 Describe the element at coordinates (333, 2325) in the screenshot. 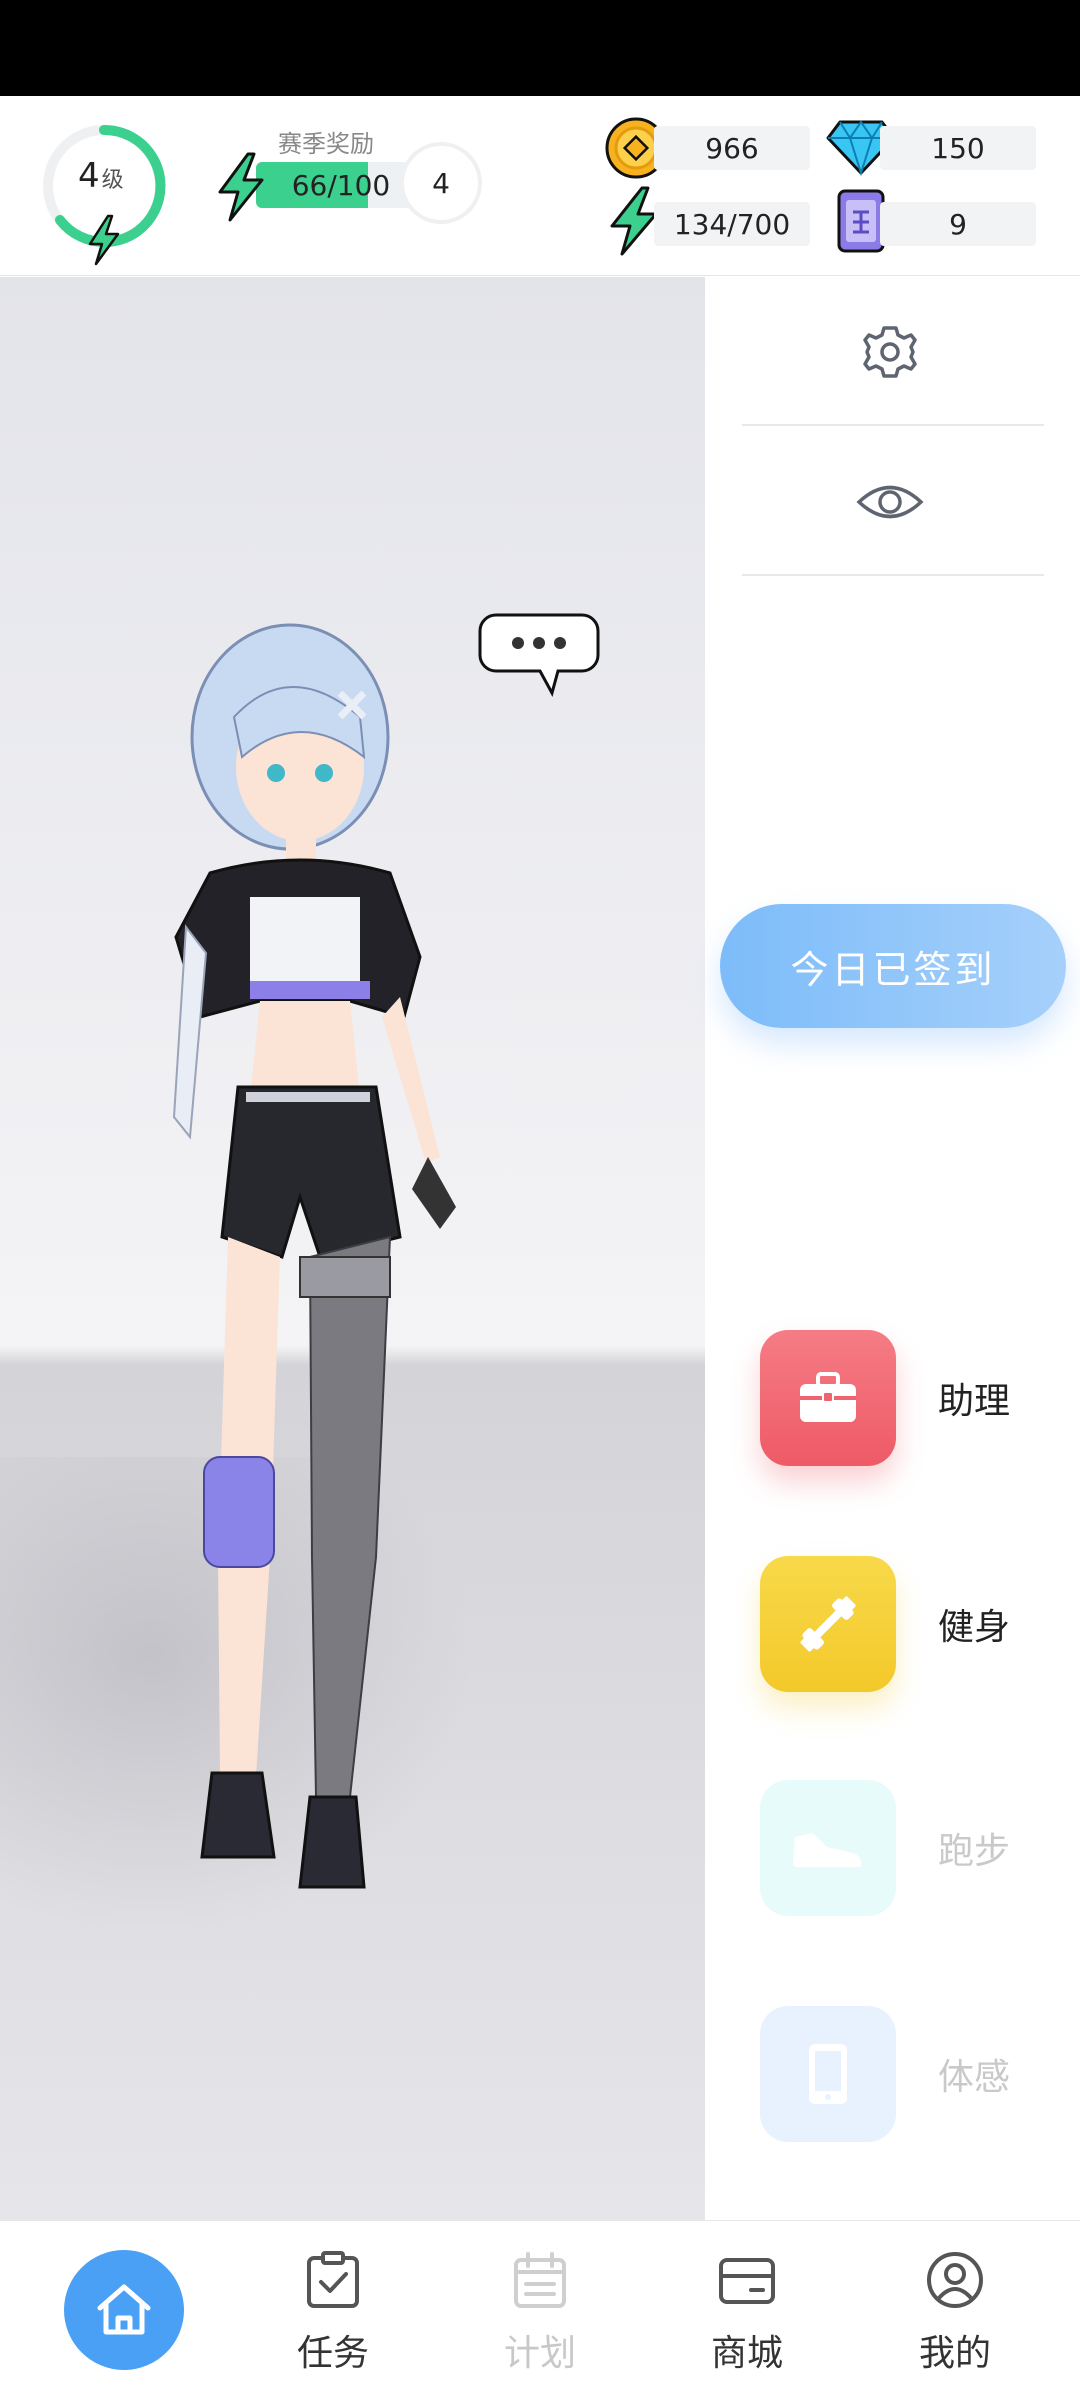

I see `nav-tasks: 任务` at that location.